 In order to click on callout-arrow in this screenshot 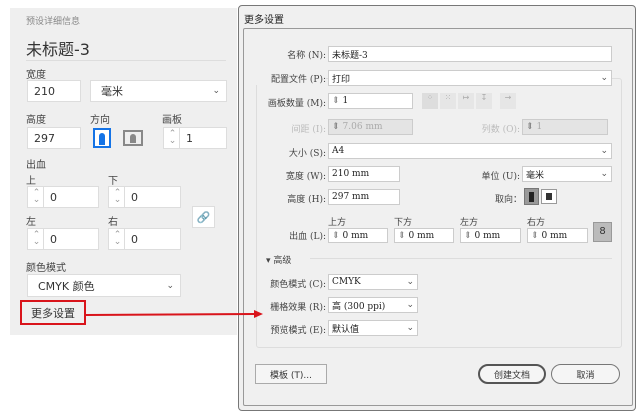, I will do `click(174, 314)`.